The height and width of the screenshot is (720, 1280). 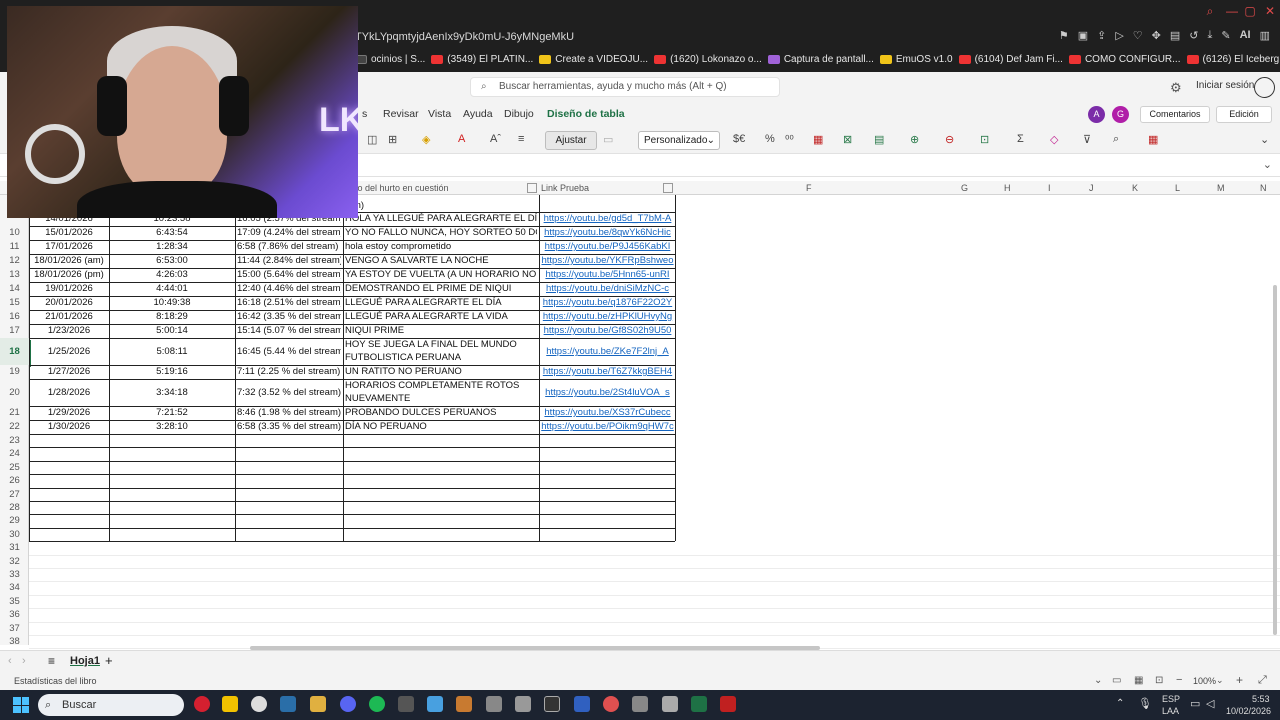 What do you see at coordinates (14, 467) in the screenshot?
I see `row-number: 25` at bounding box center [14, 467].